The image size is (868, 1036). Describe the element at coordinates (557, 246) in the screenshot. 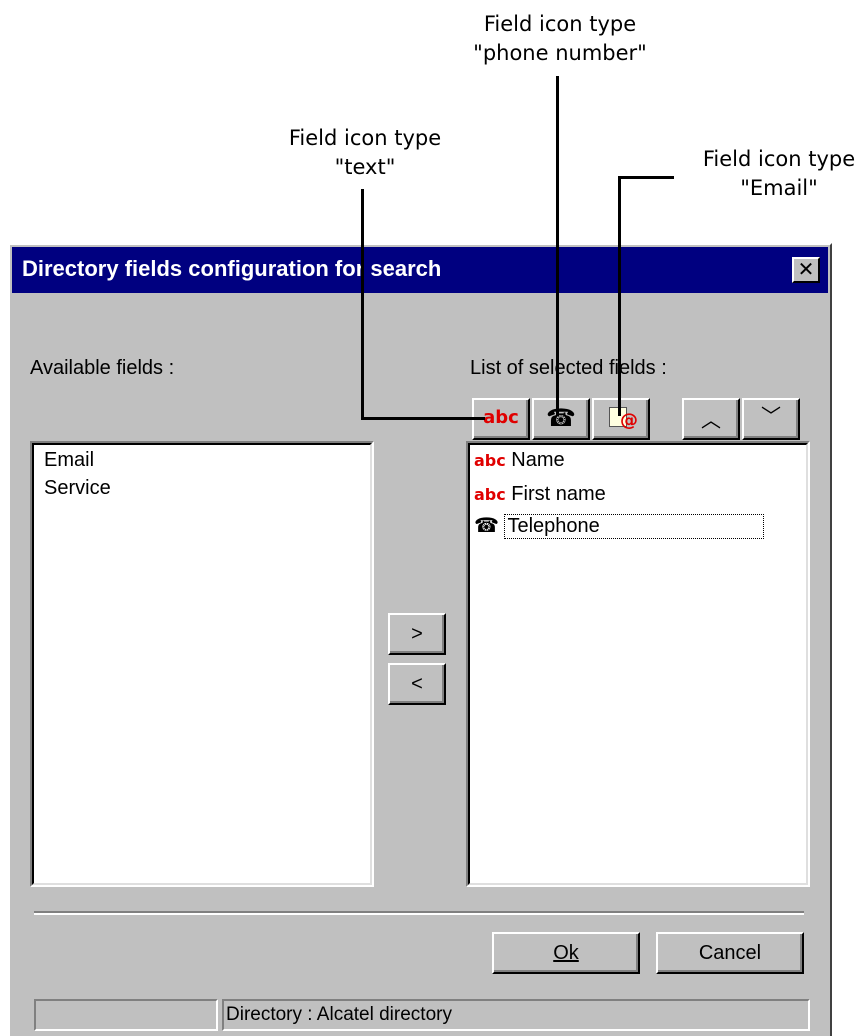

I see `leader-phone` at that location.